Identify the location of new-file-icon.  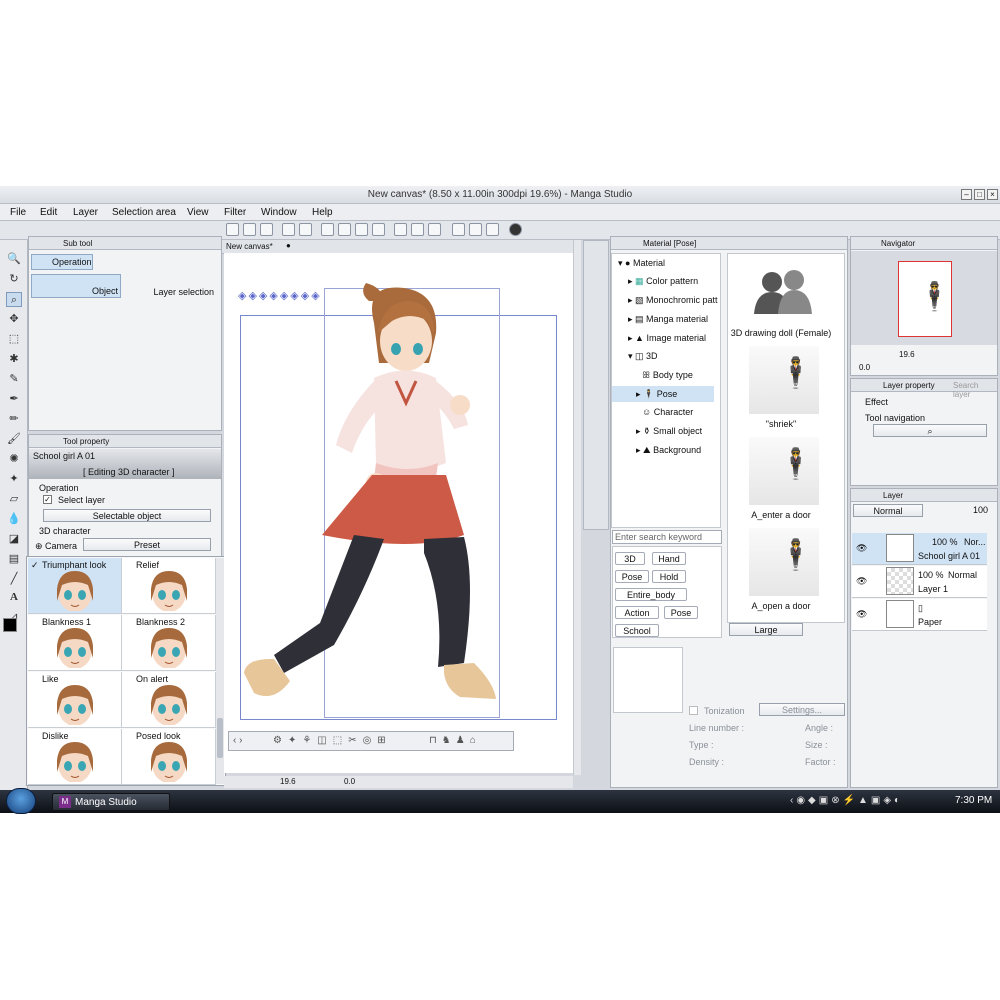
(232, 229).